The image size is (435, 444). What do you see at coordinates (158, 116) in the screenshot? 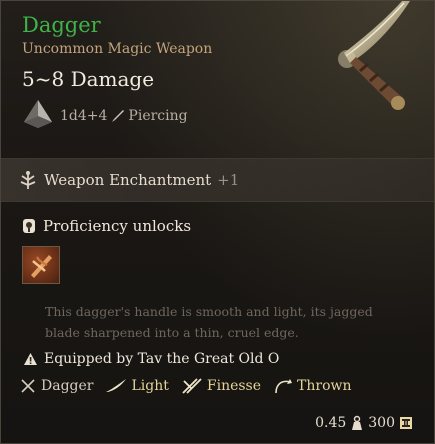
I see `damage-type-label: Piercing` at bounding box center [158, 116].